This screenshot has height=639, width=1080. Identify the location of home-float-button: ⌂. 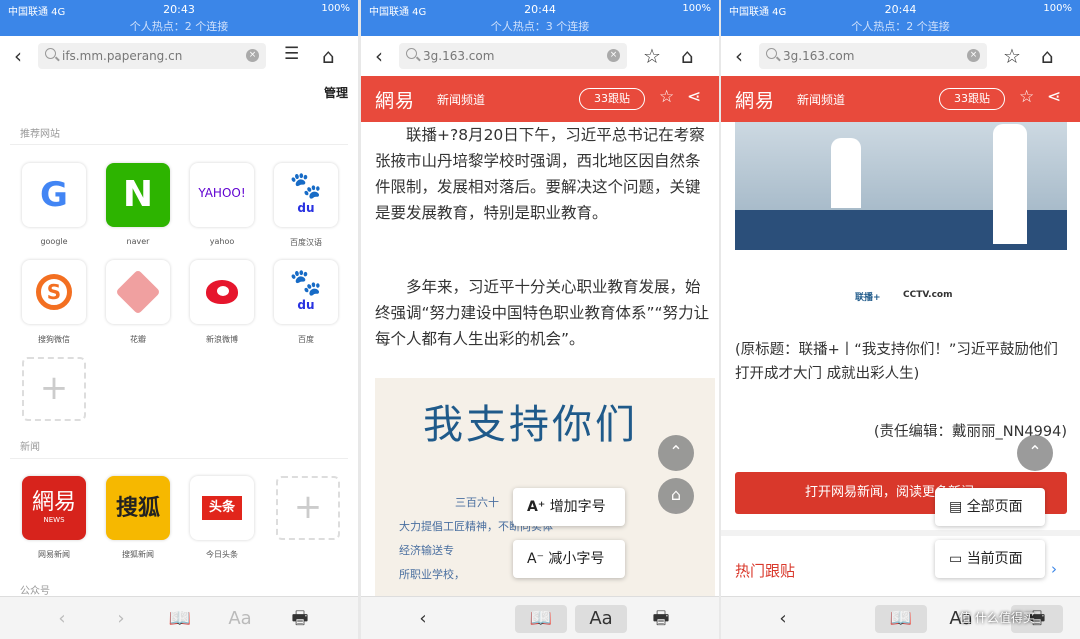
(676, 496).